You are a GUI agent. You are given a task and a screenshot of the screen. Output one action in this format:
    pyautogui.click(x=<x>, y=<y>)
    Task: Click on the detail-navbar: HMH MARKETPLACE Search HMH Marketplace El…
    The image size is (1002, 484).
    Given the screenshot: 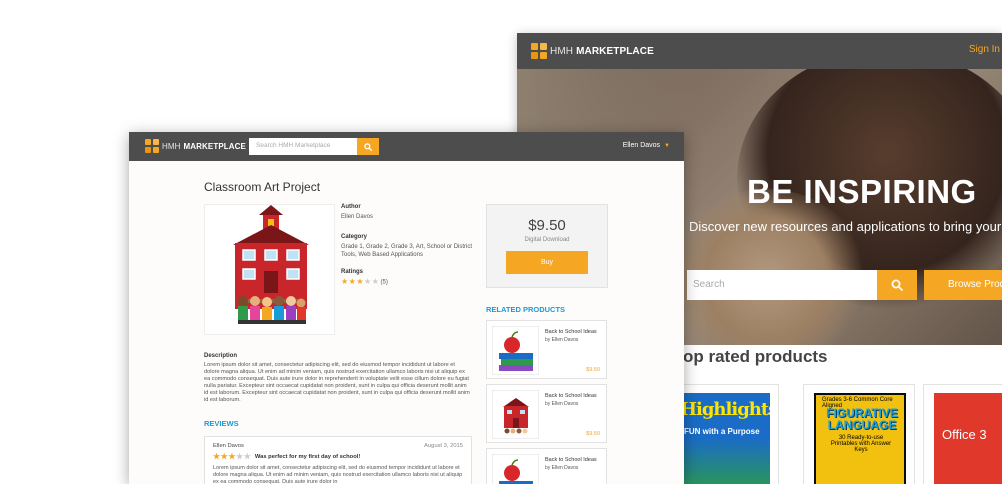 What is the action you would take?
    pyautogui.click(x=406, y=146)
    